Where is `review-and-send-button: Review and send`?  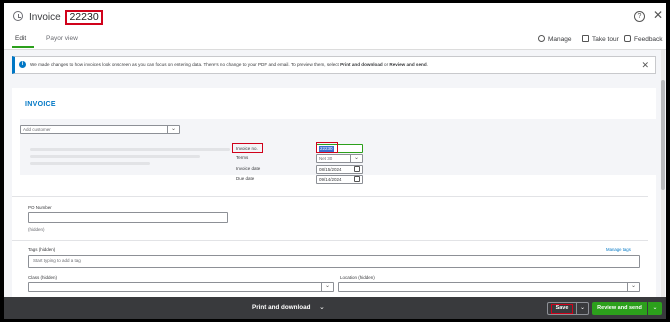
review-and-send-button: Review and send is located at coordinates (619, 308).